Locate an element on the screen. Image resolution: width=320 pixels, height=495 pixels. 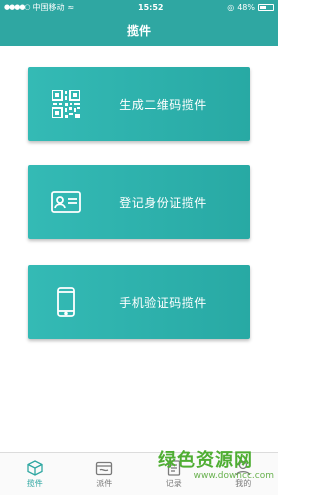
qr-code-pickup-button: 生成二维码揽件 is located at coordinates (139, 104).